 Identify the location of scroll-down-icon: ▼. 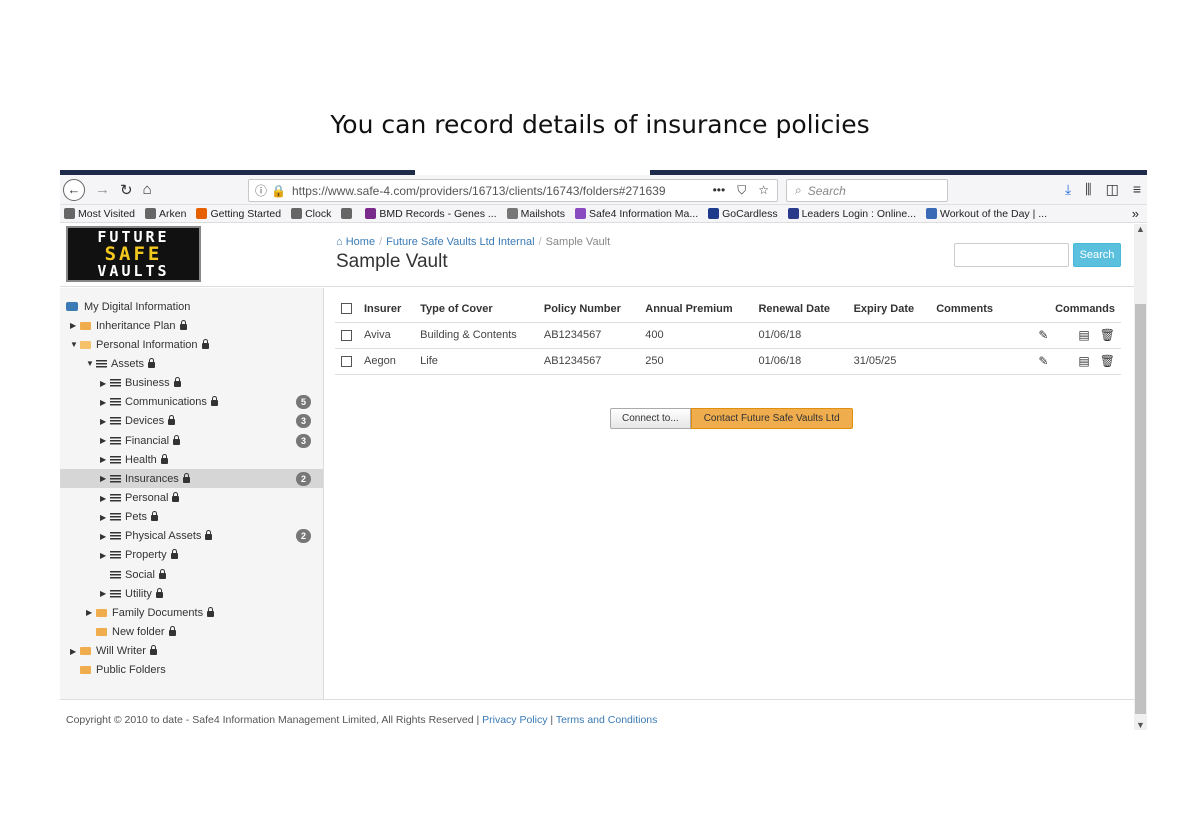
(1140, 725).